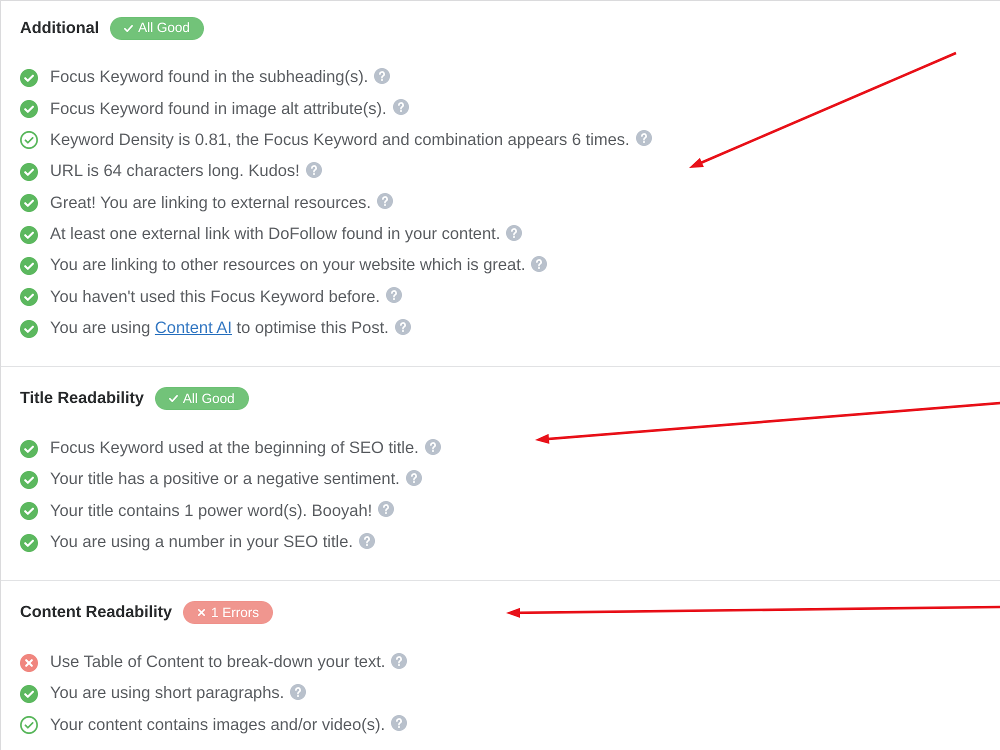 The width and height of the screenshot is (1000, 750). Describe the element at coordinates (60, 28) in the screenshot. I see `section-title: Additional` at that location.